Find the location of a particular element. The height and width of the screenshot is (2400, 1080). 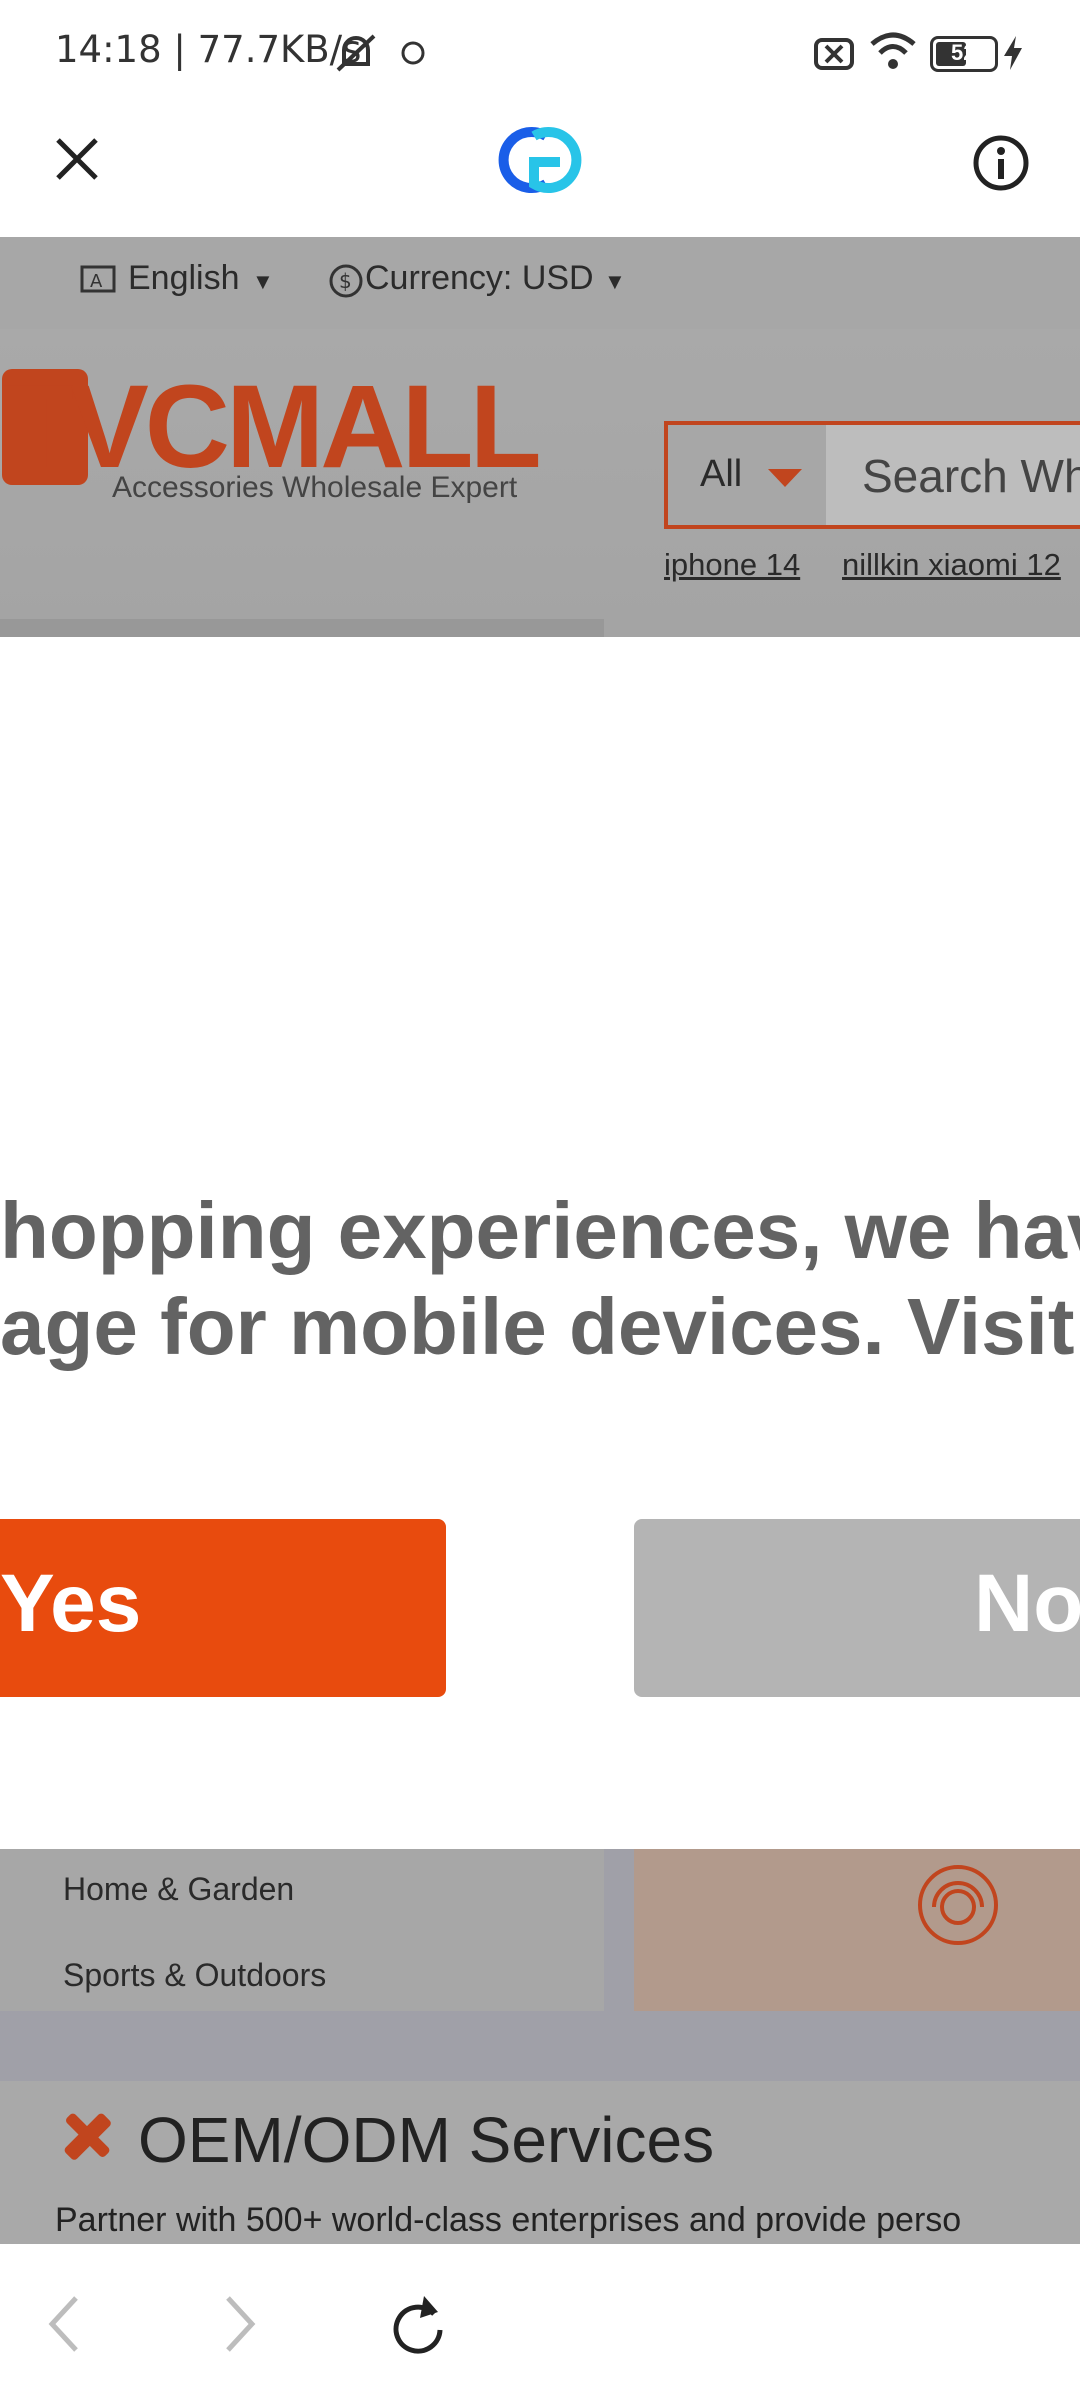

logo-tagline: Accessories Wholesale Expert is located at coordinates (315, 487).